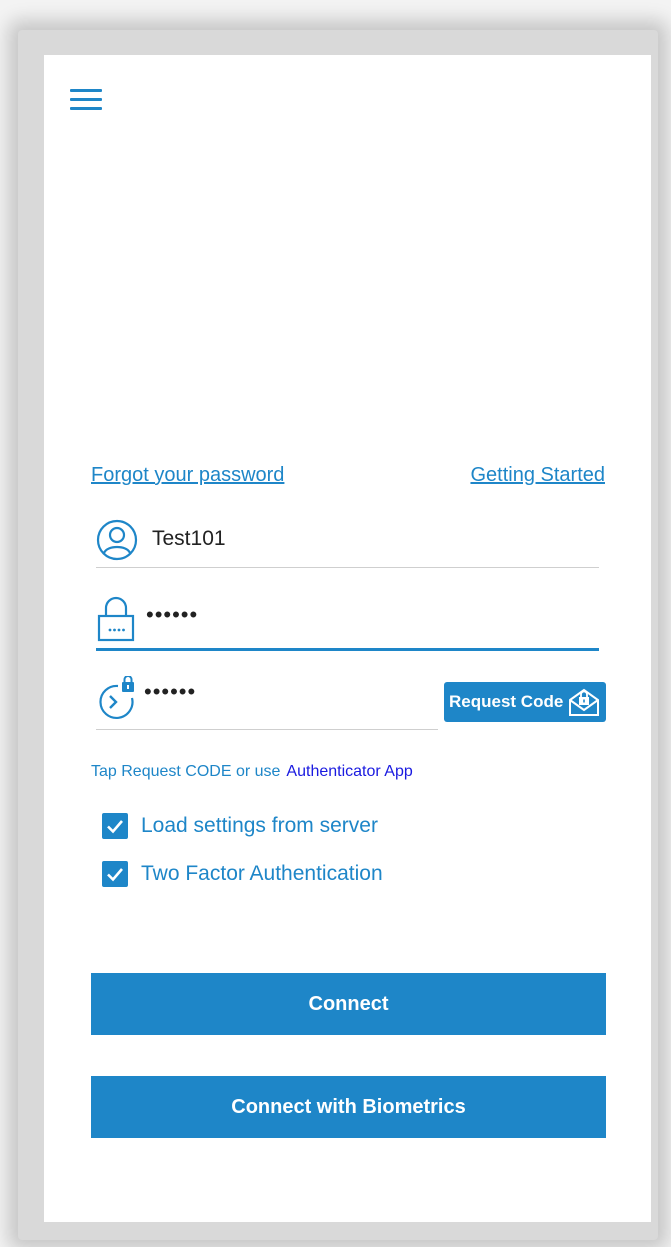  What do you see at coordinates (189, 538) in the screenshot?
I see `username-value: Test101` at bounding box center [189, 538].